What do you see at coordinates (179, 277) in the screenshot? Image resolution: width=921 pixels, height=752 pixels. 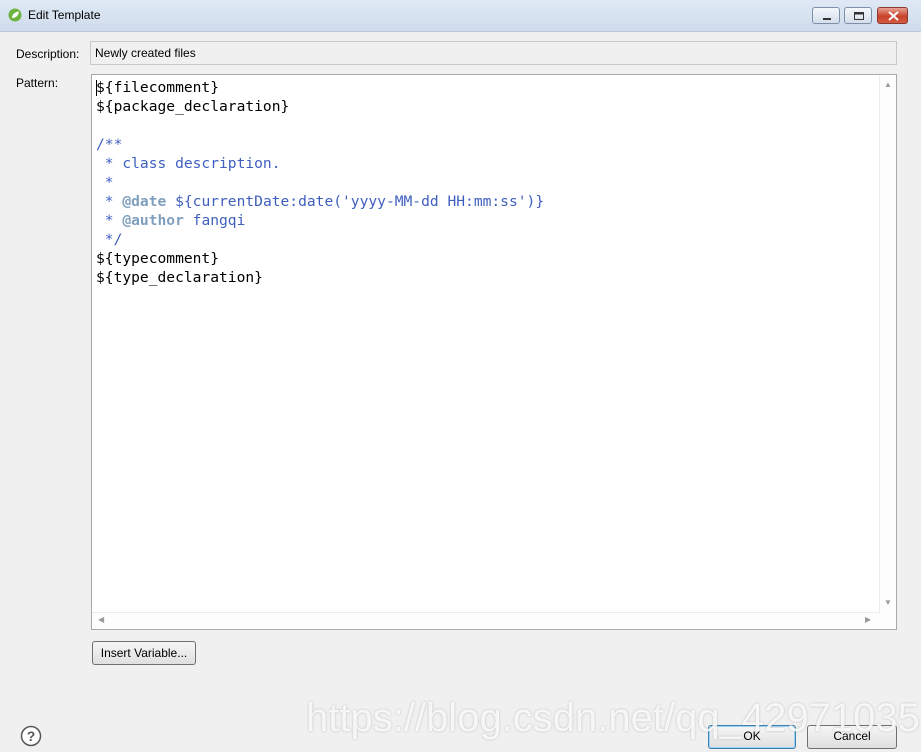 I see `code-line: ${type_declaration}` at bounding box center [179, 277].